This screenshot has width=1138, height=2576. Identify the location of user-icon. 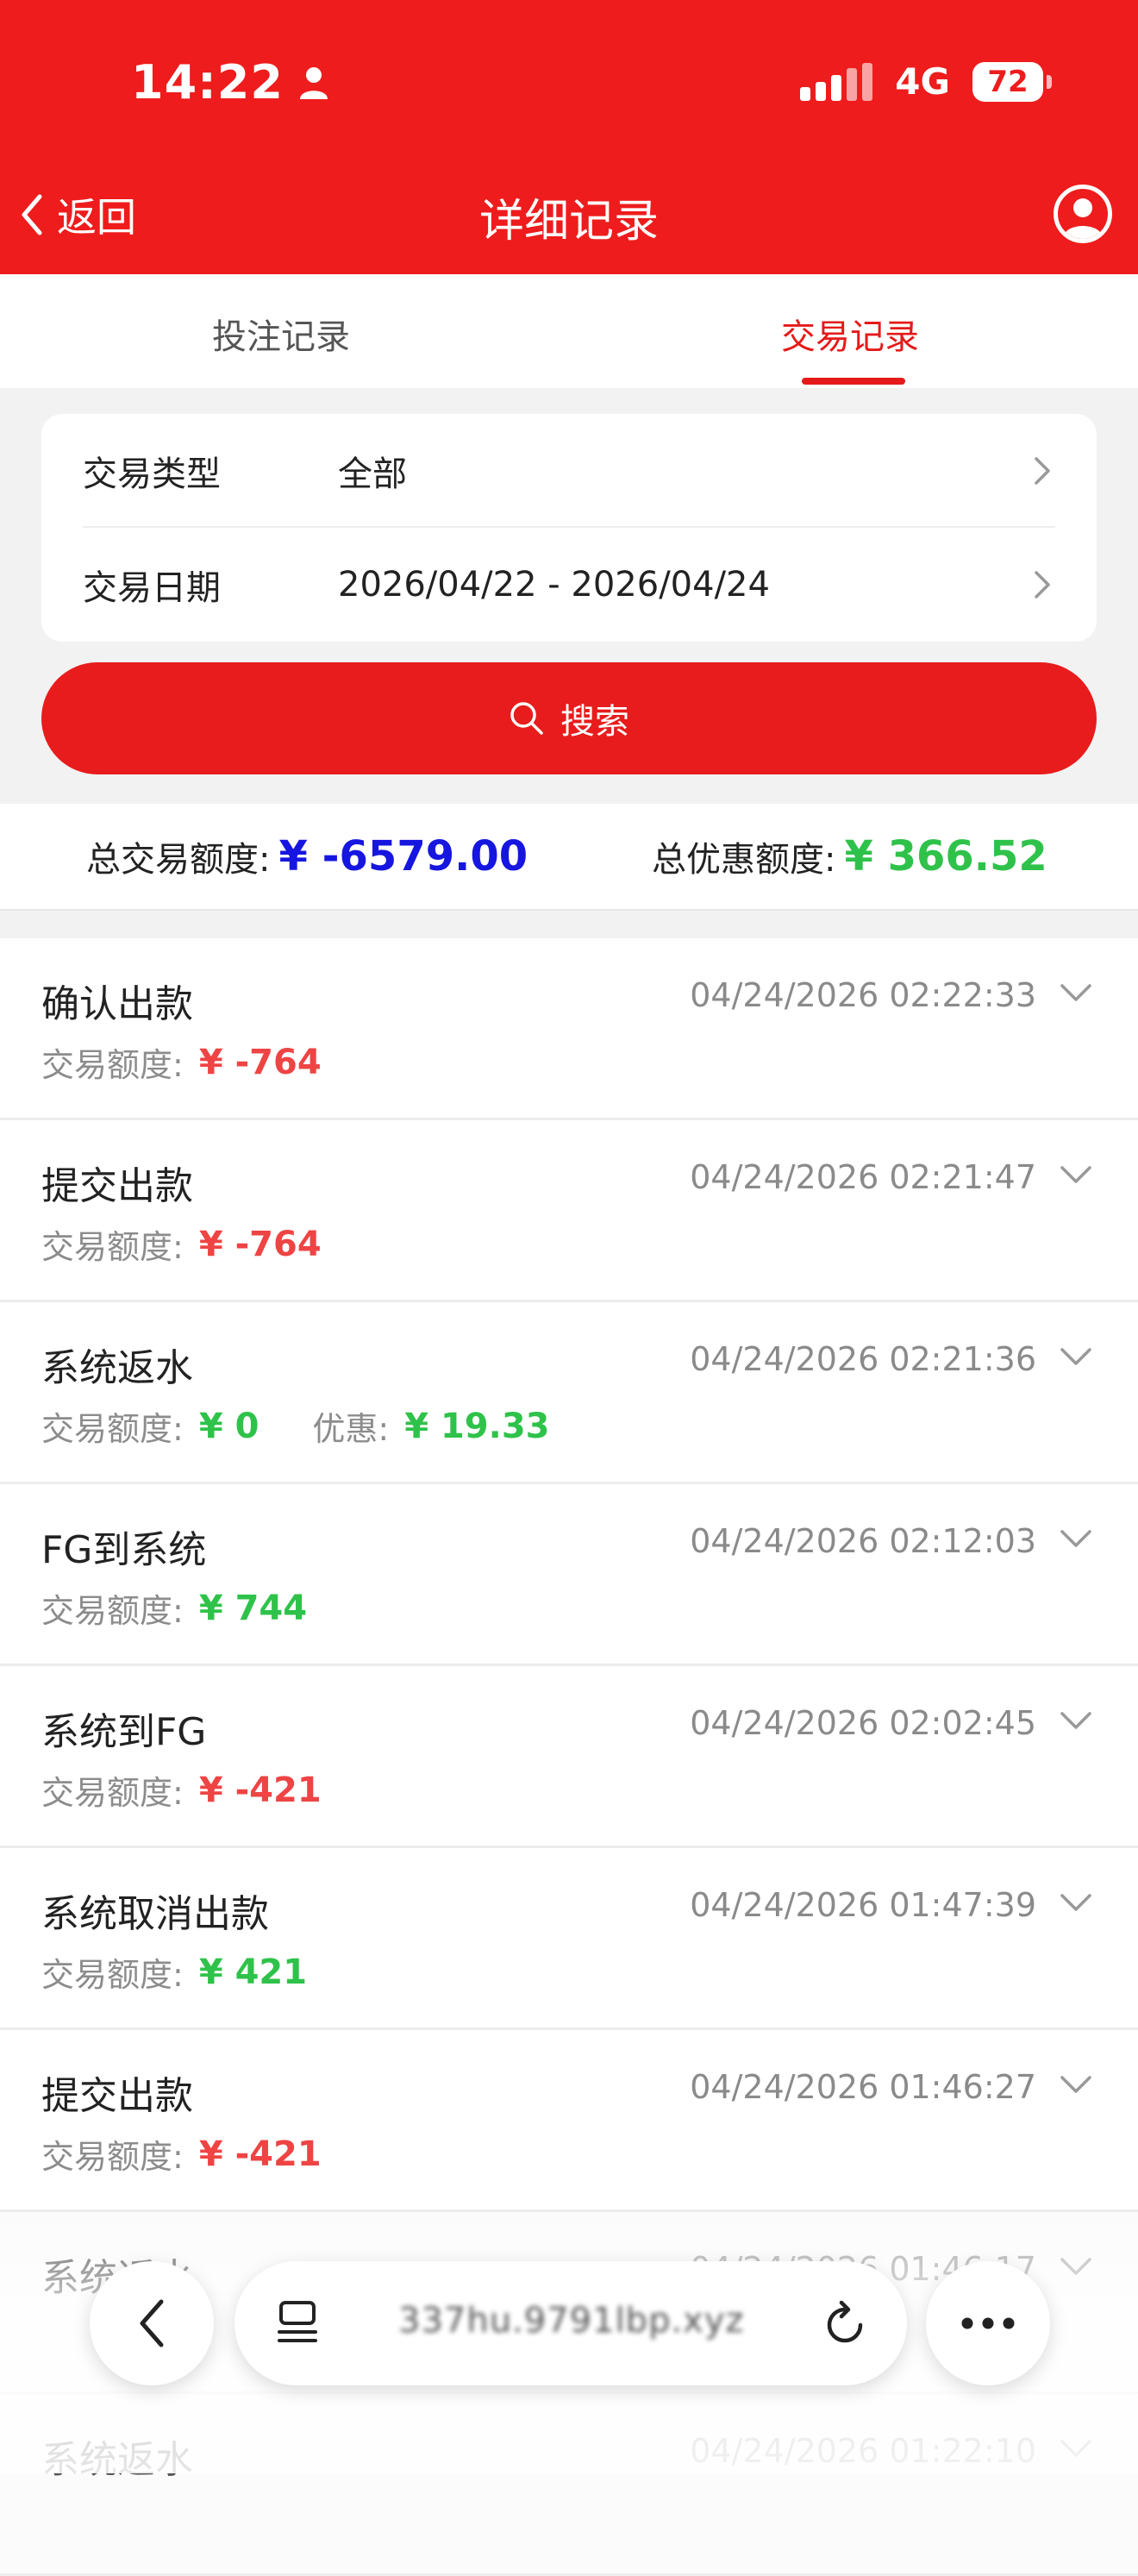
(1083, 218).